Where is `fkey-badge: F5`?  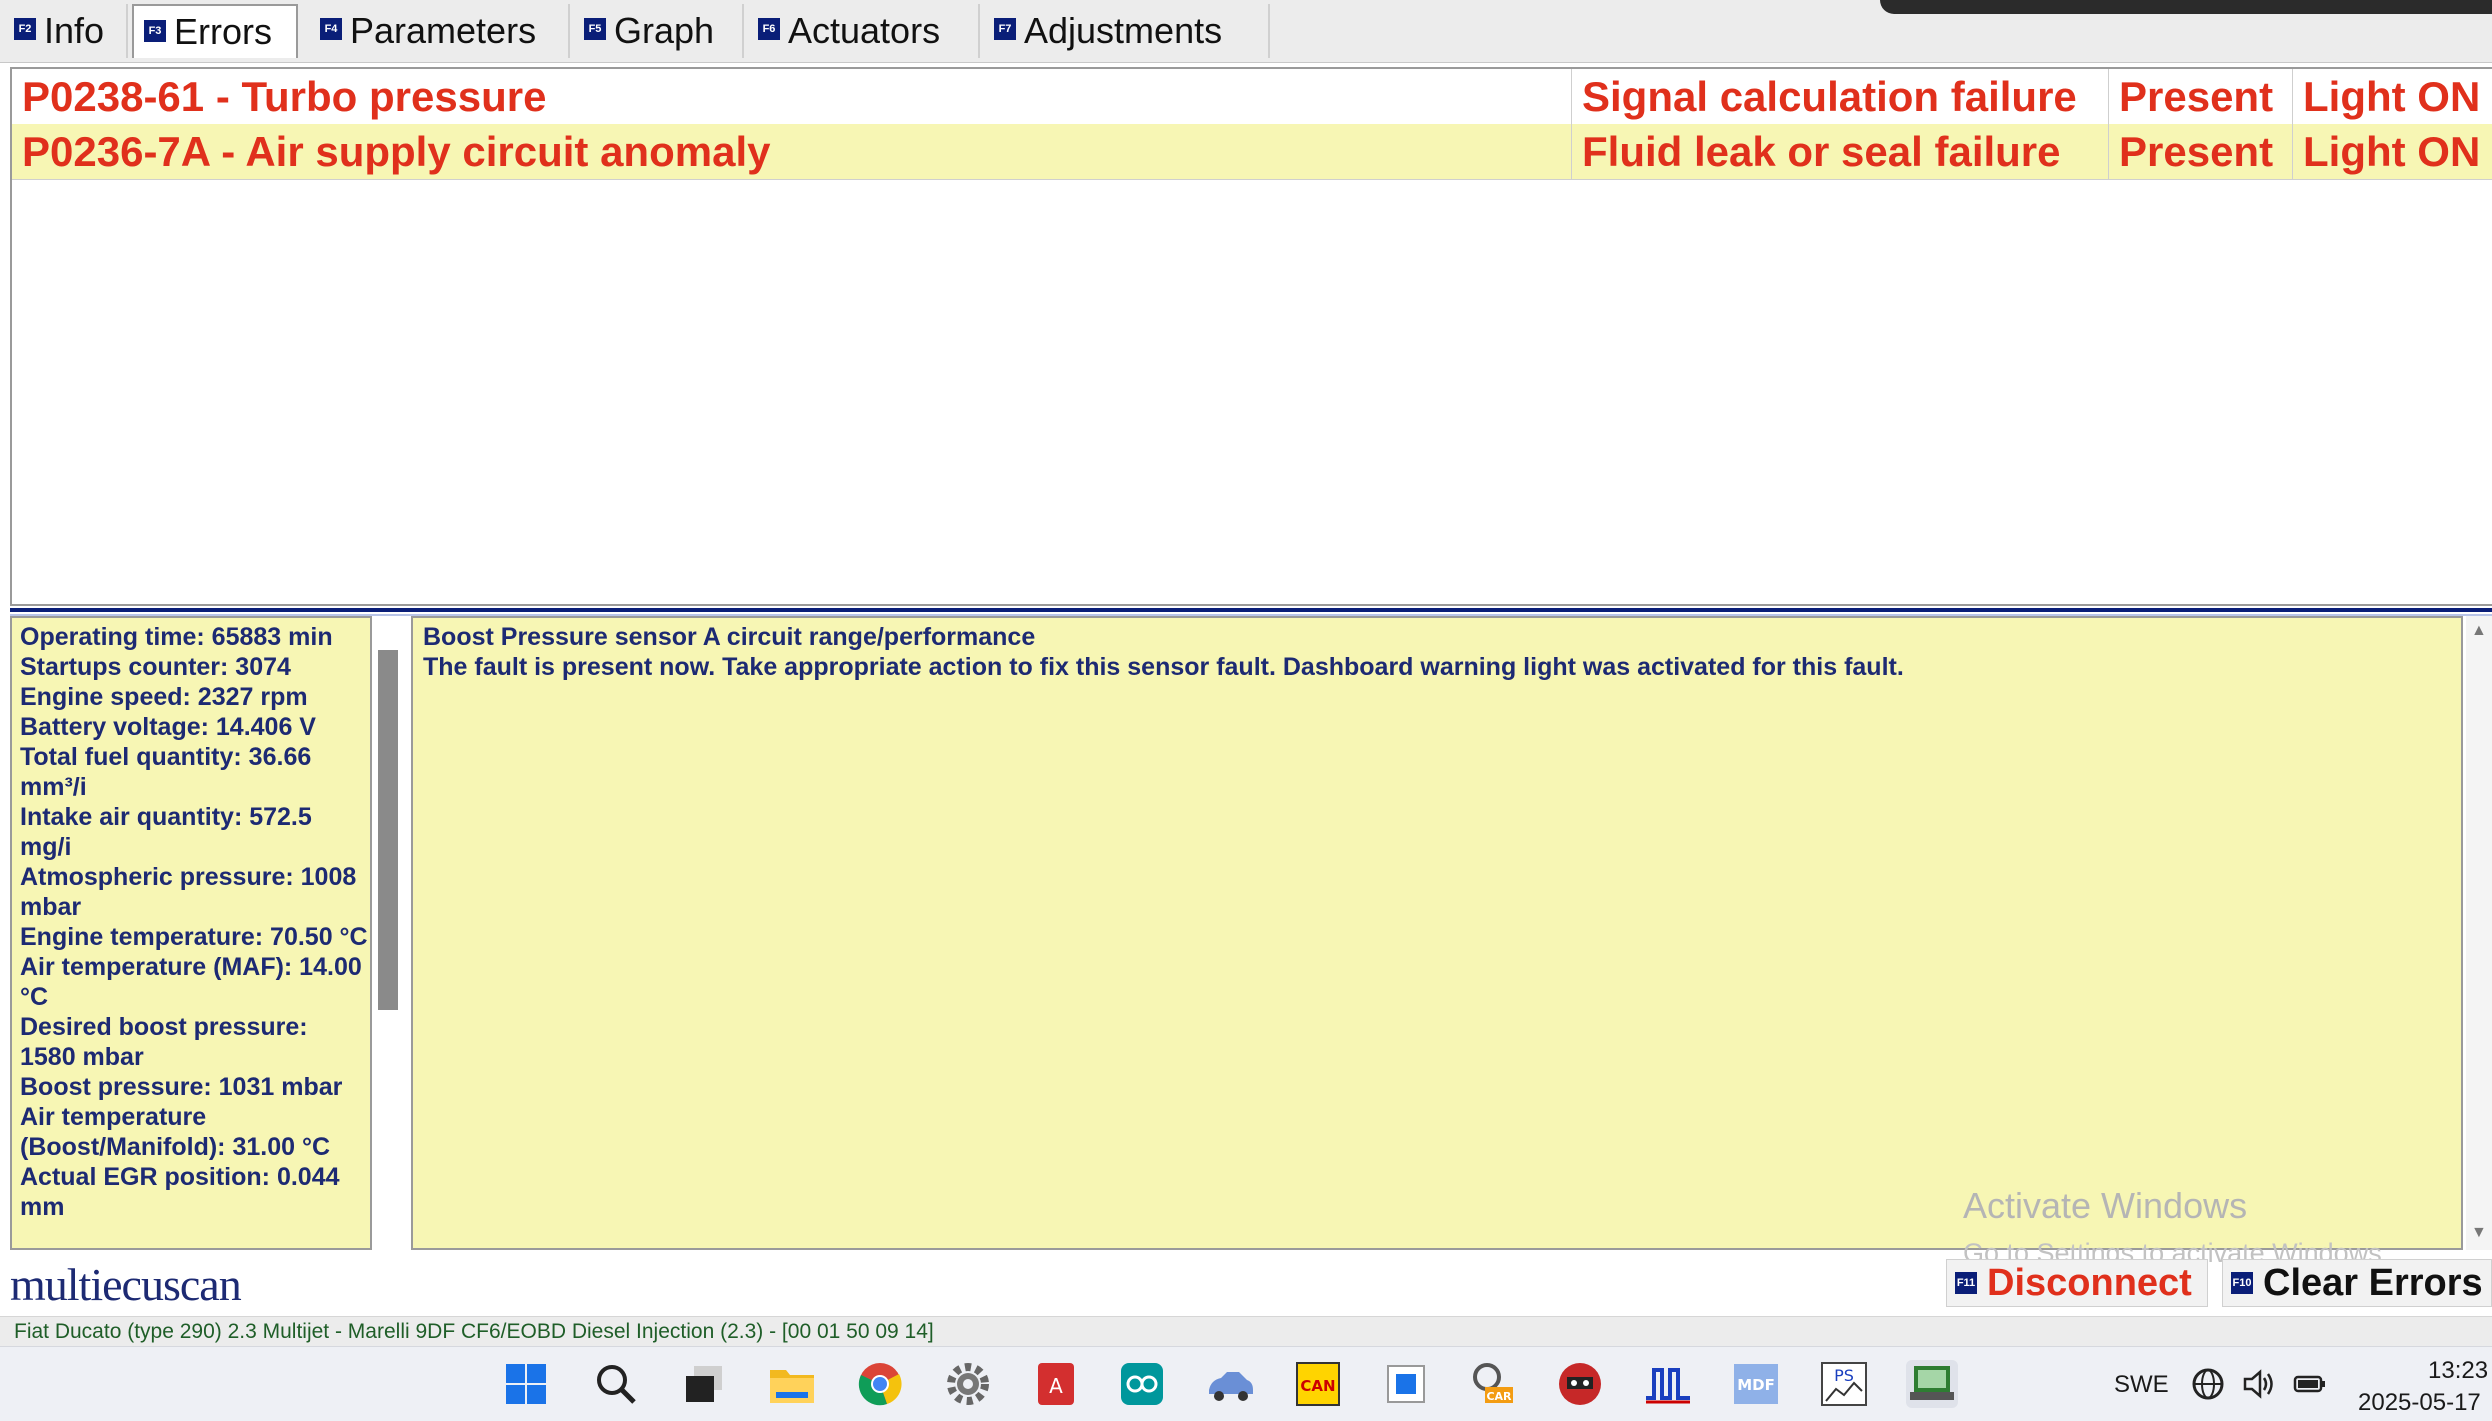
fkey-badge: F5 is located at coordinates (595, 29).